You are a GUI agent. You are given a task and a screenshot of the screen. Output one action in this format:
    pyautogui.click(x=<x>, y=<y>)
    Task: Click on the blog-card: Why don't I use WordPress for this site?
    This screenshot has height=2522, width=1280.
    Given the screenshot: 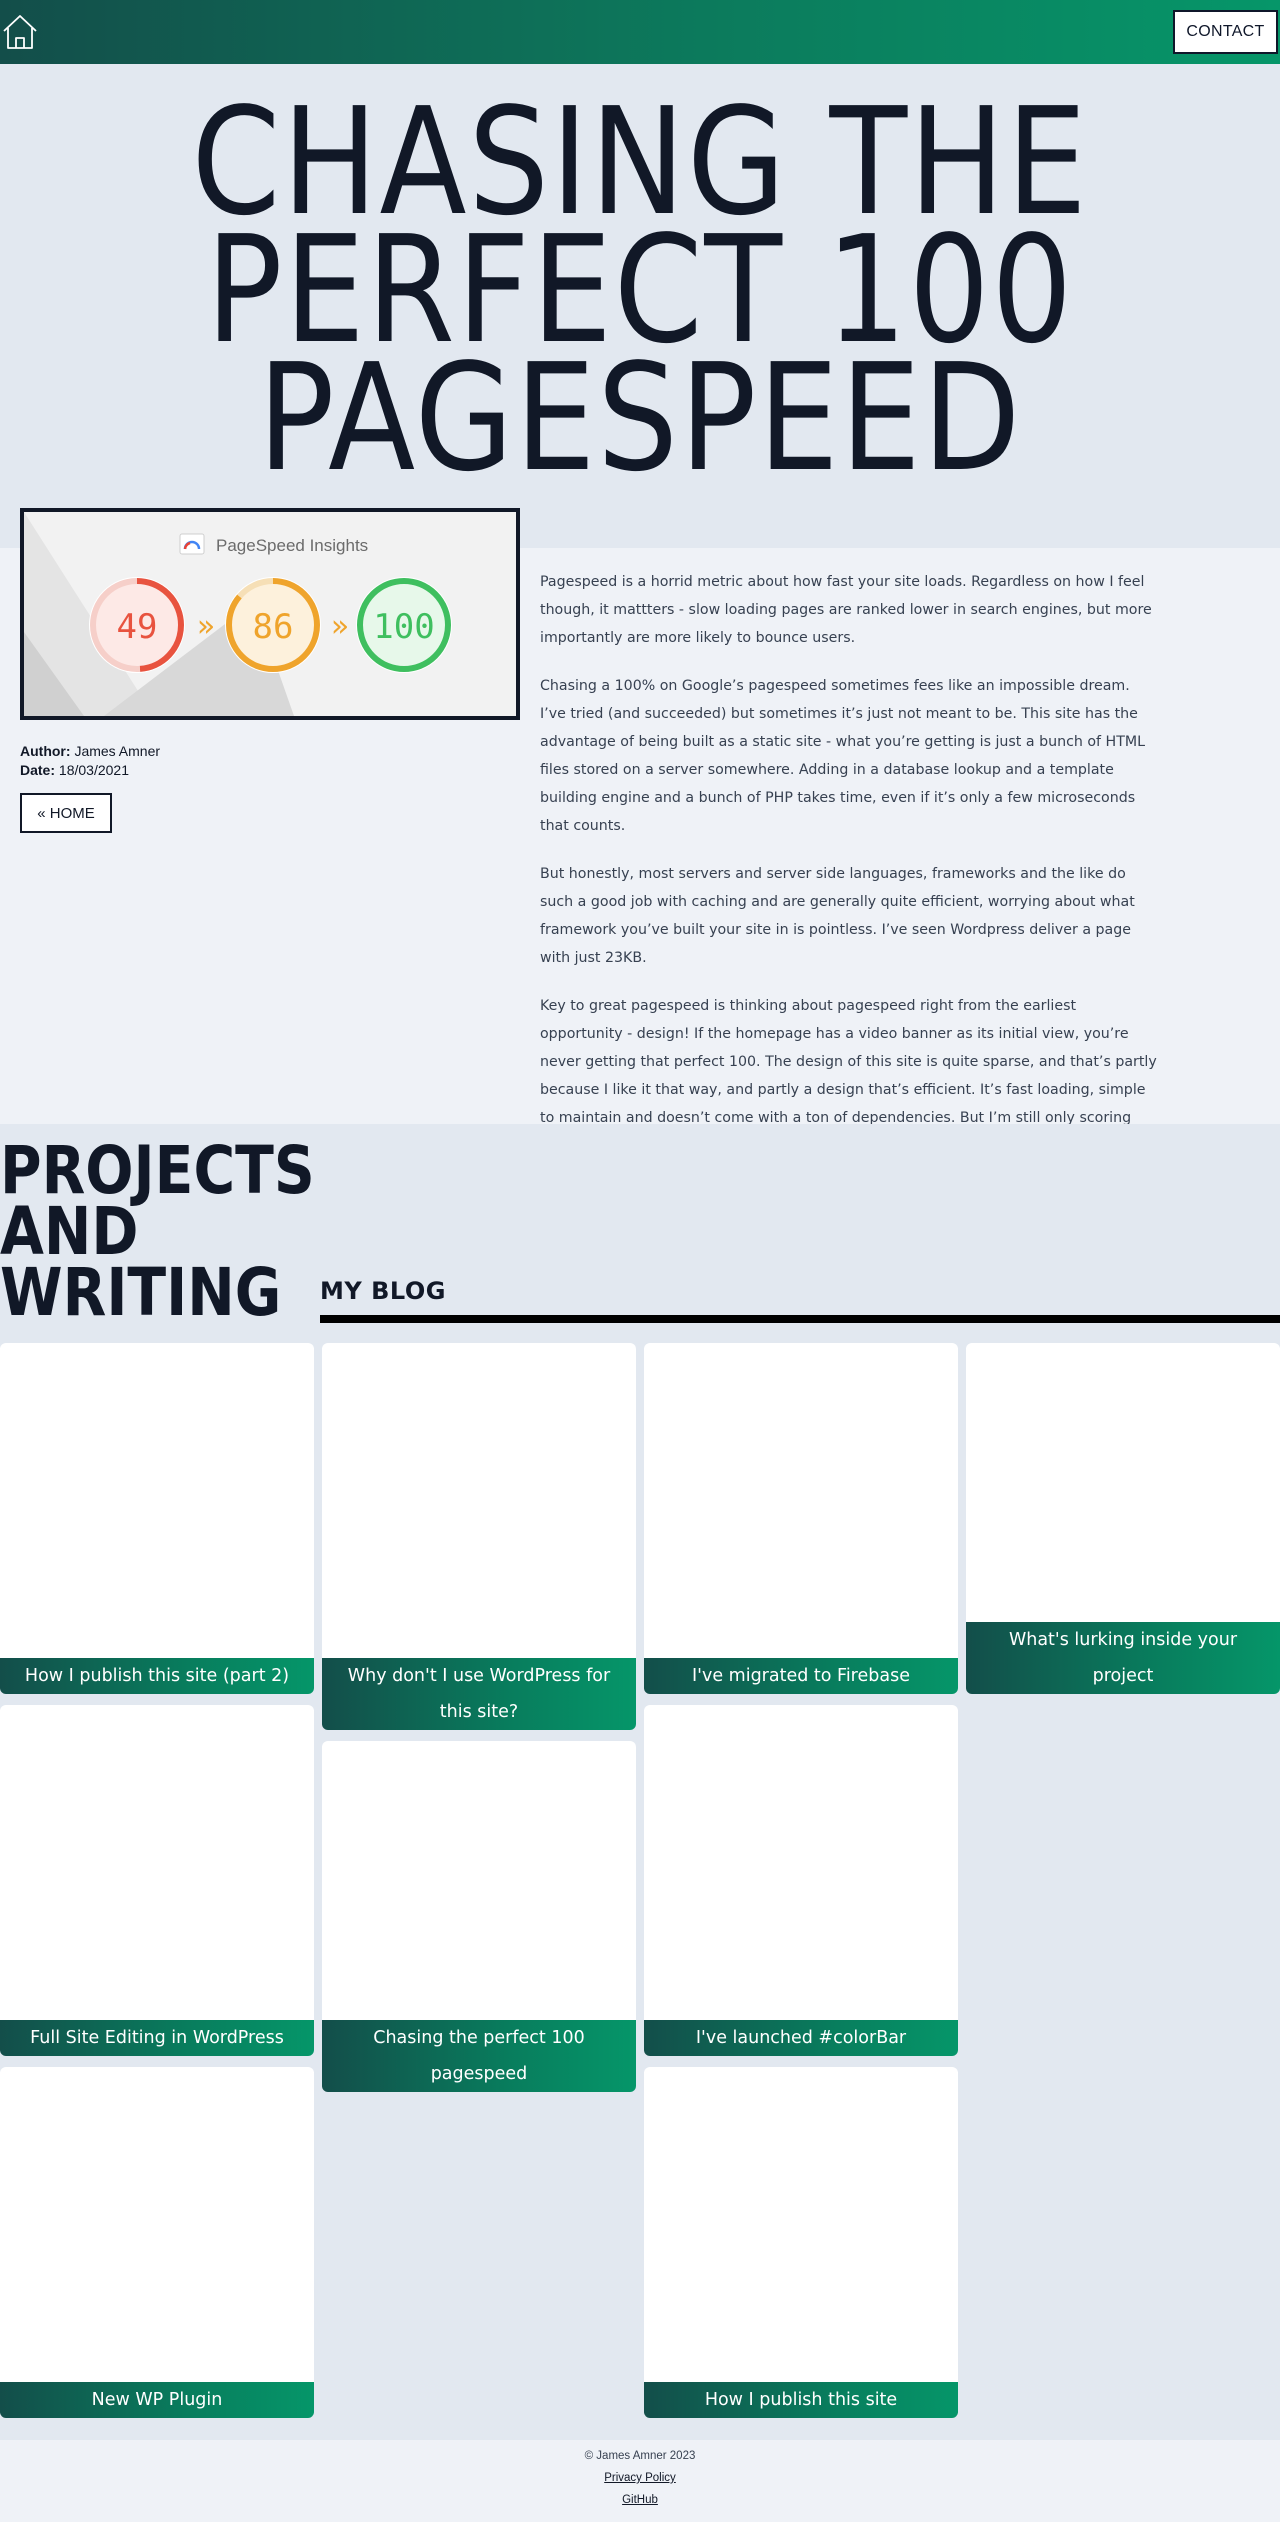 What is the action you would take?
    pyautogui.click(x=479, y=1536)
    